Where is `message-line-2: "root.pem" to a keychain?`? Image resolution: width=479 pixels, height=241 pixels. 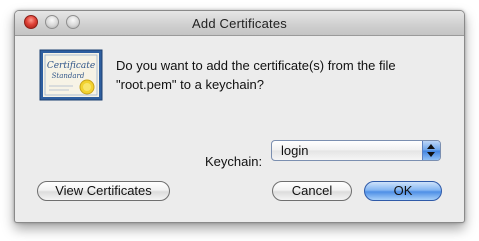
message-line-2: "root.pem" to a keychain? is located at coordinates (190, 84).